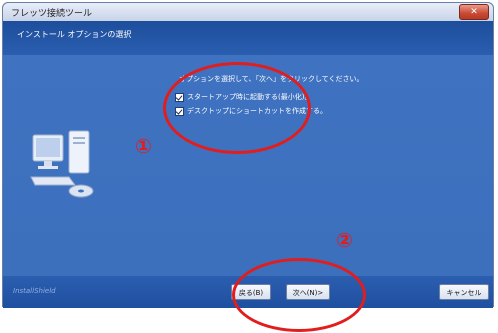 The height and width of the screenshot is (333, 498). Describe the element at coordinates (474, 12) in the screenshot. I see `close-button: ✕` at that location.